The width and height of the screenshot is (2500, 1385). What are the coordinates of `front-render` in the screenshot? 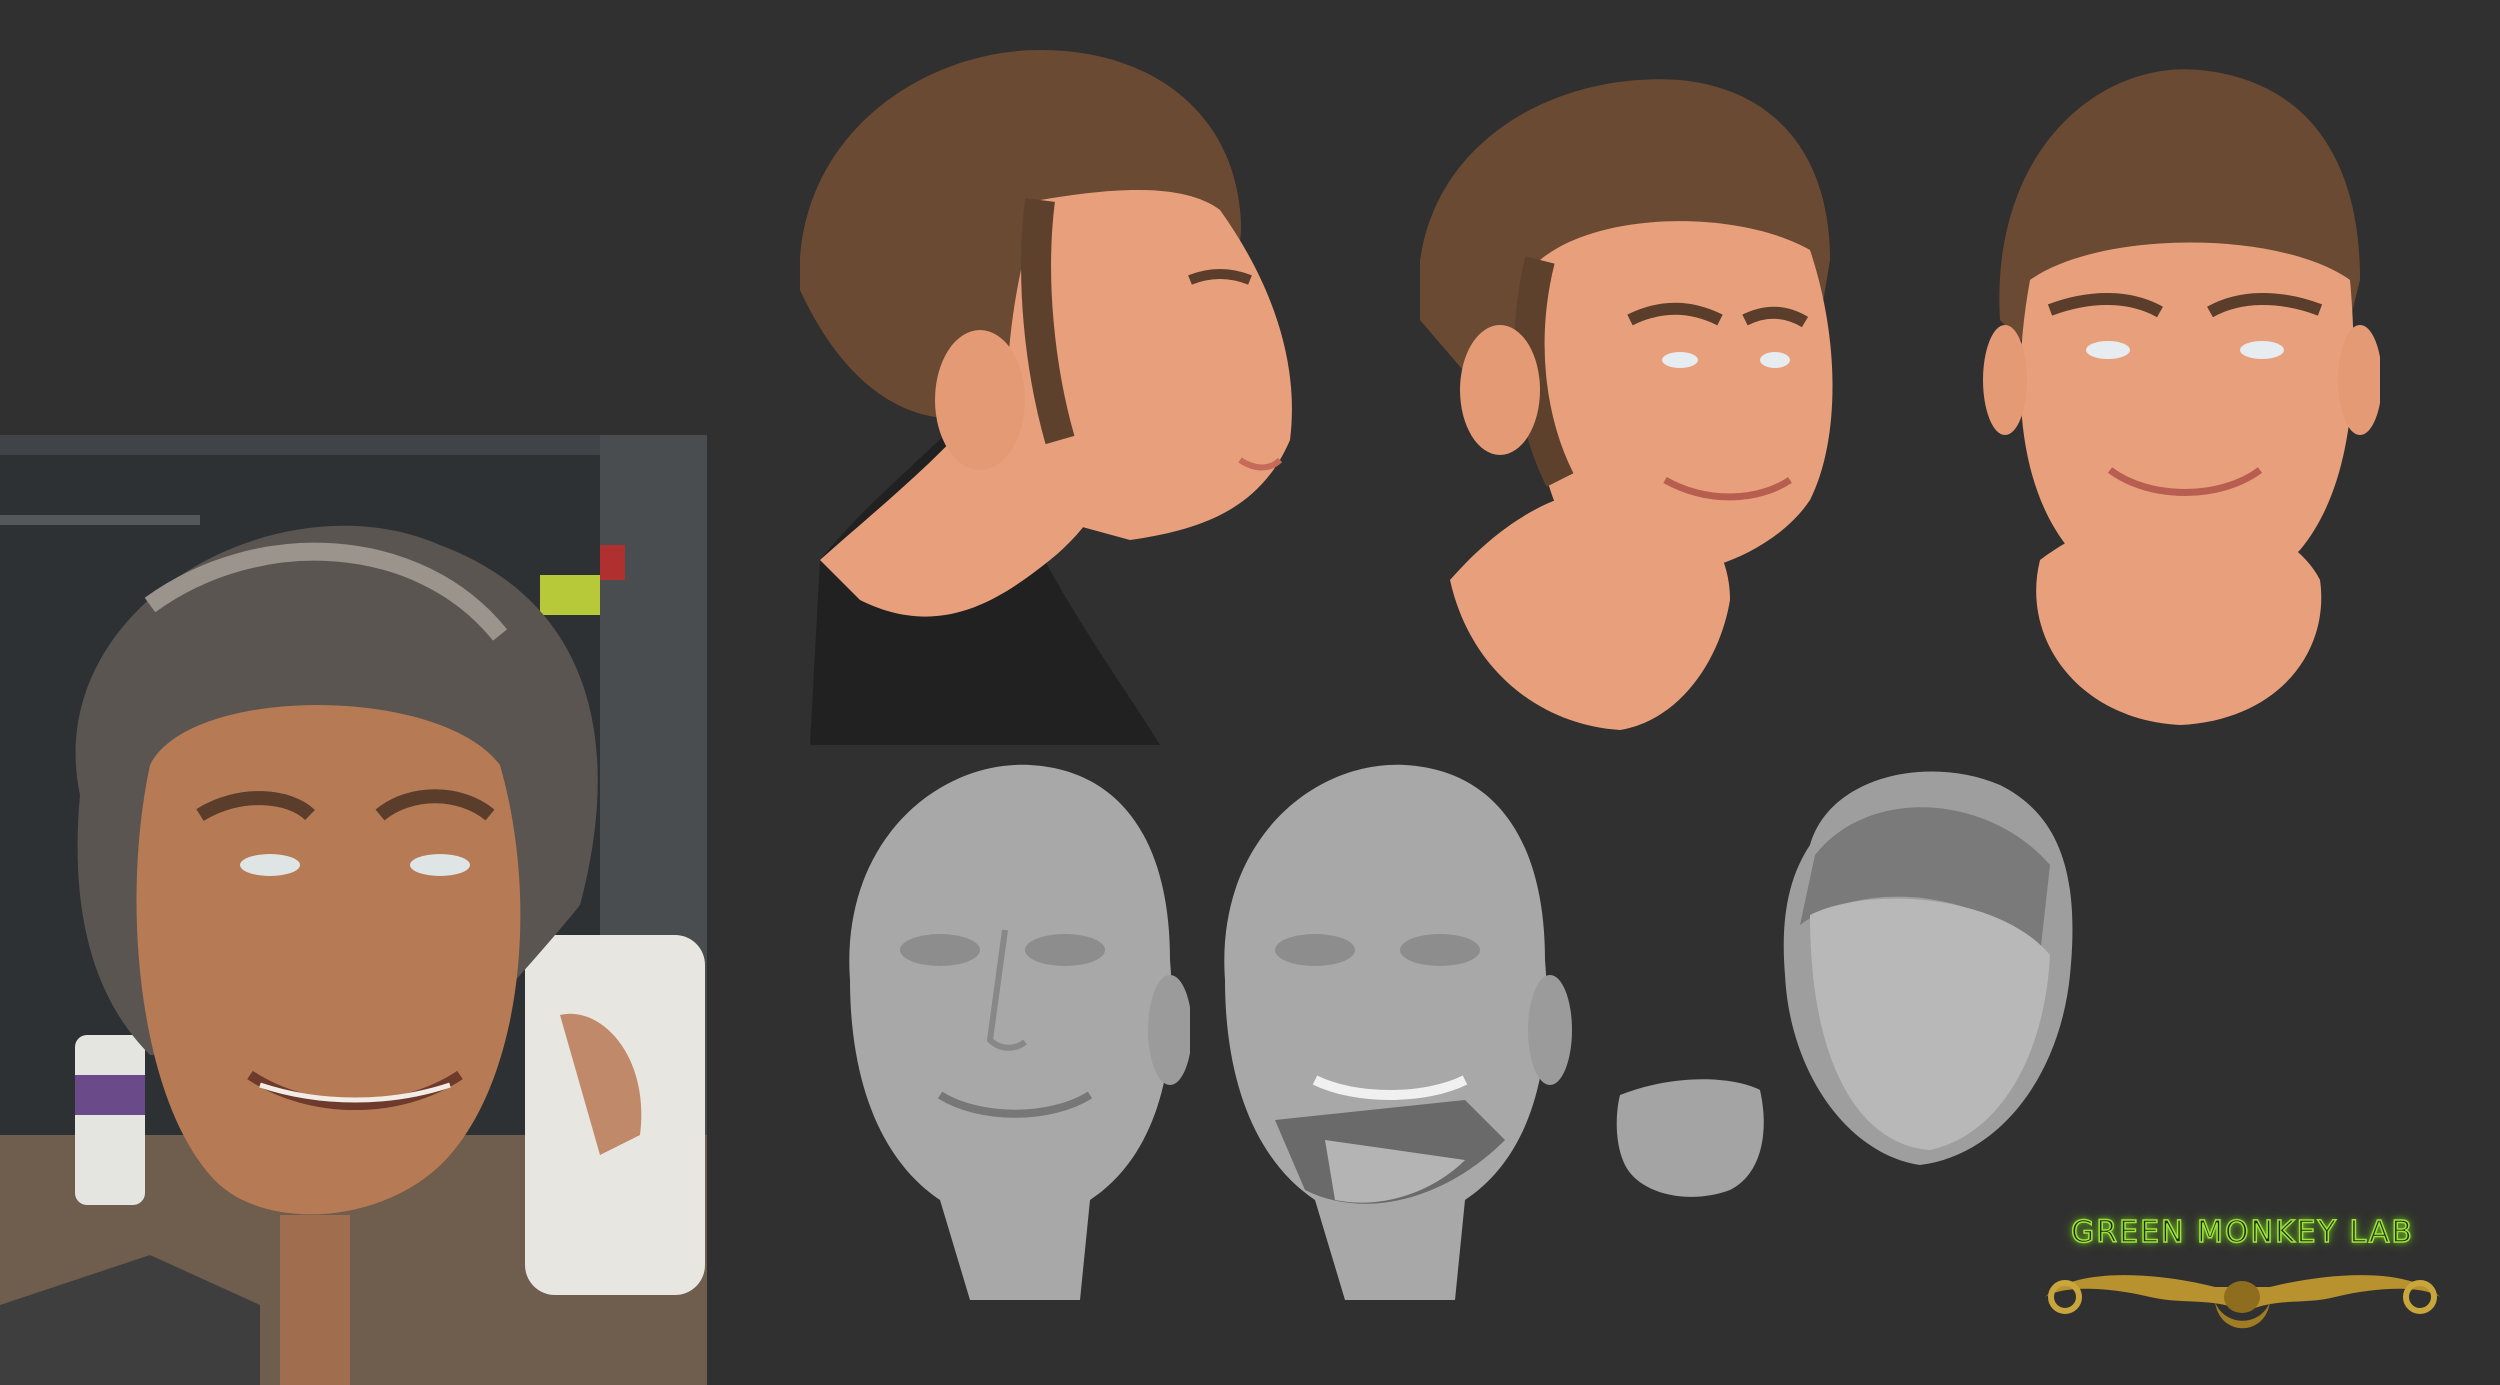 It's located at (2180, 395).